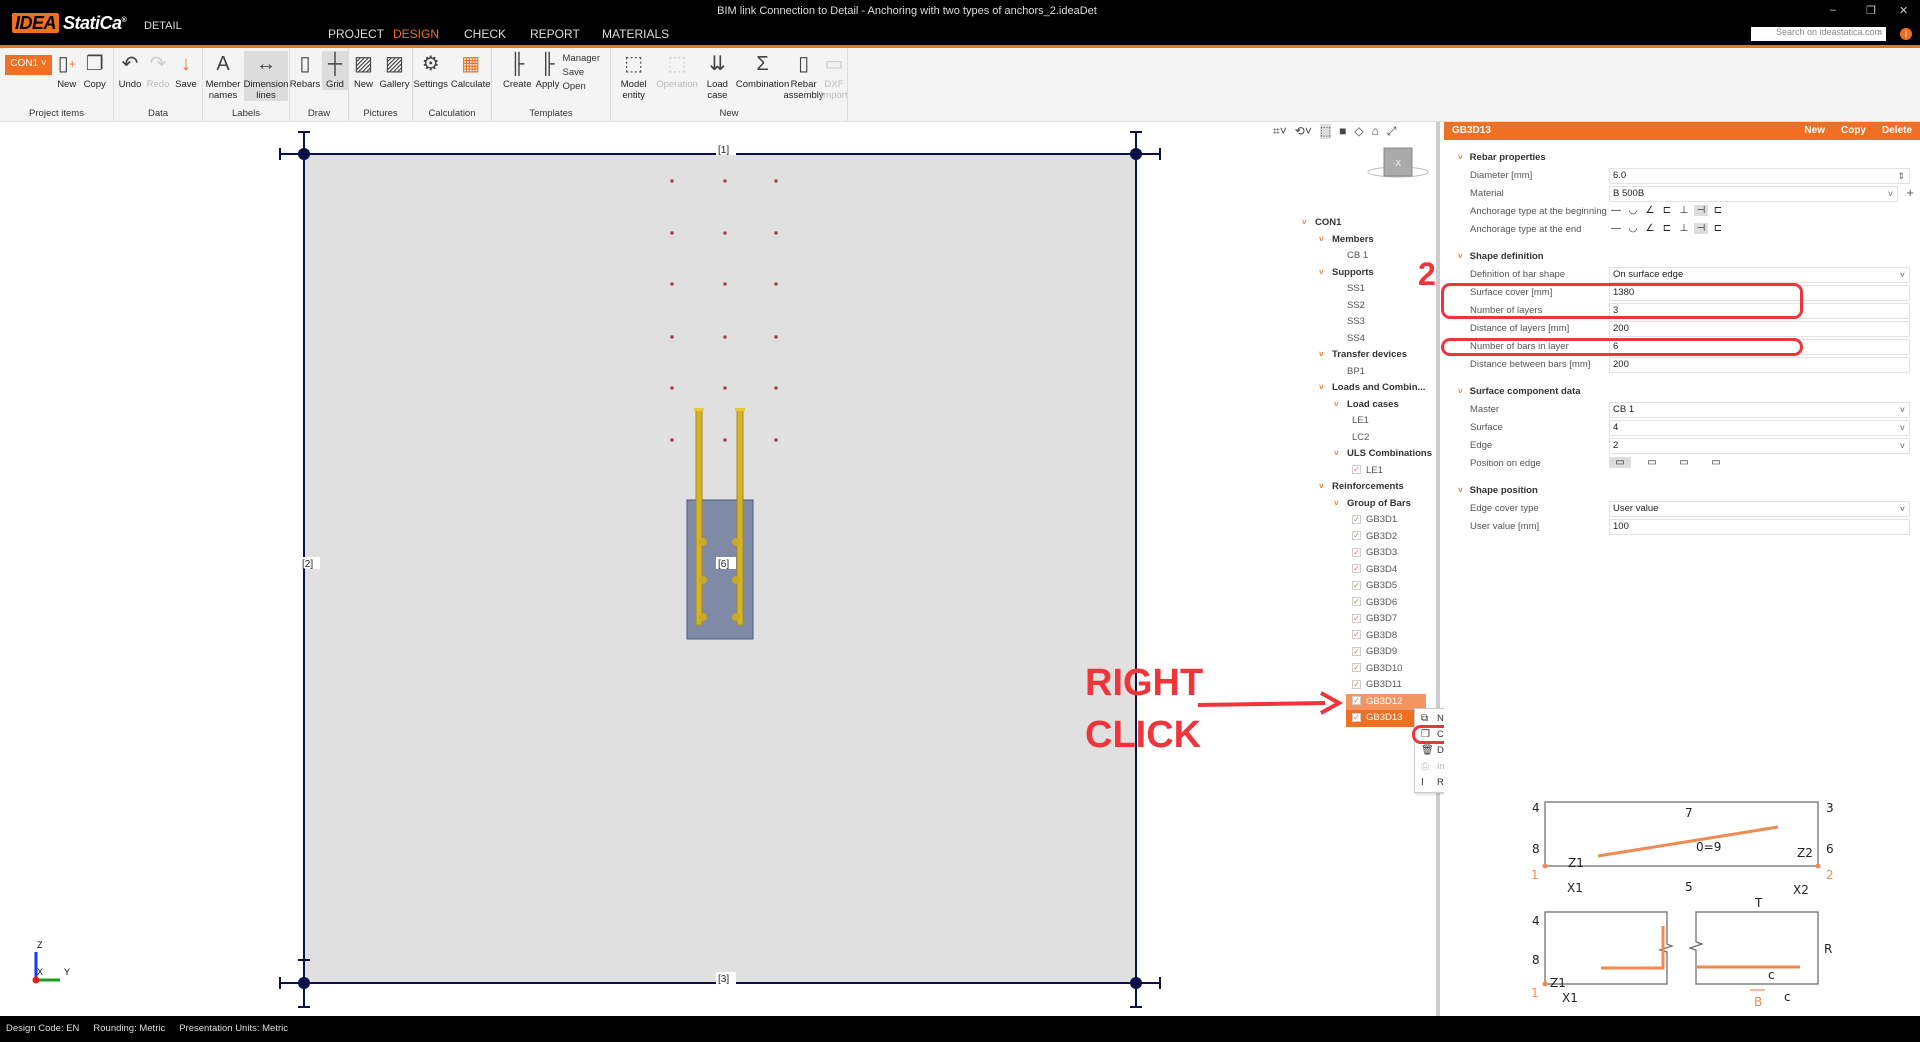 The image size is (1920, 1042). Describe the element at coordinates (1370, 471) in the screenshot. I see `tree-item: ✓ LE1` at that location.